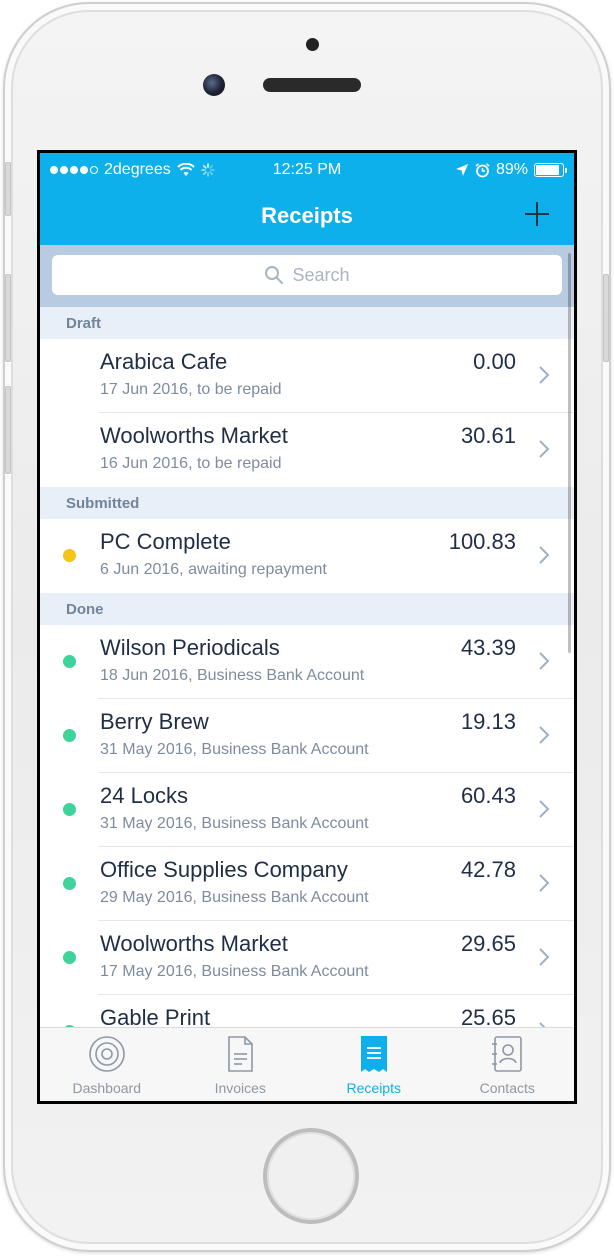 The height and width of the screenshot is (1256, 614). I want to click on status-right: 89%, so click(511, 170).